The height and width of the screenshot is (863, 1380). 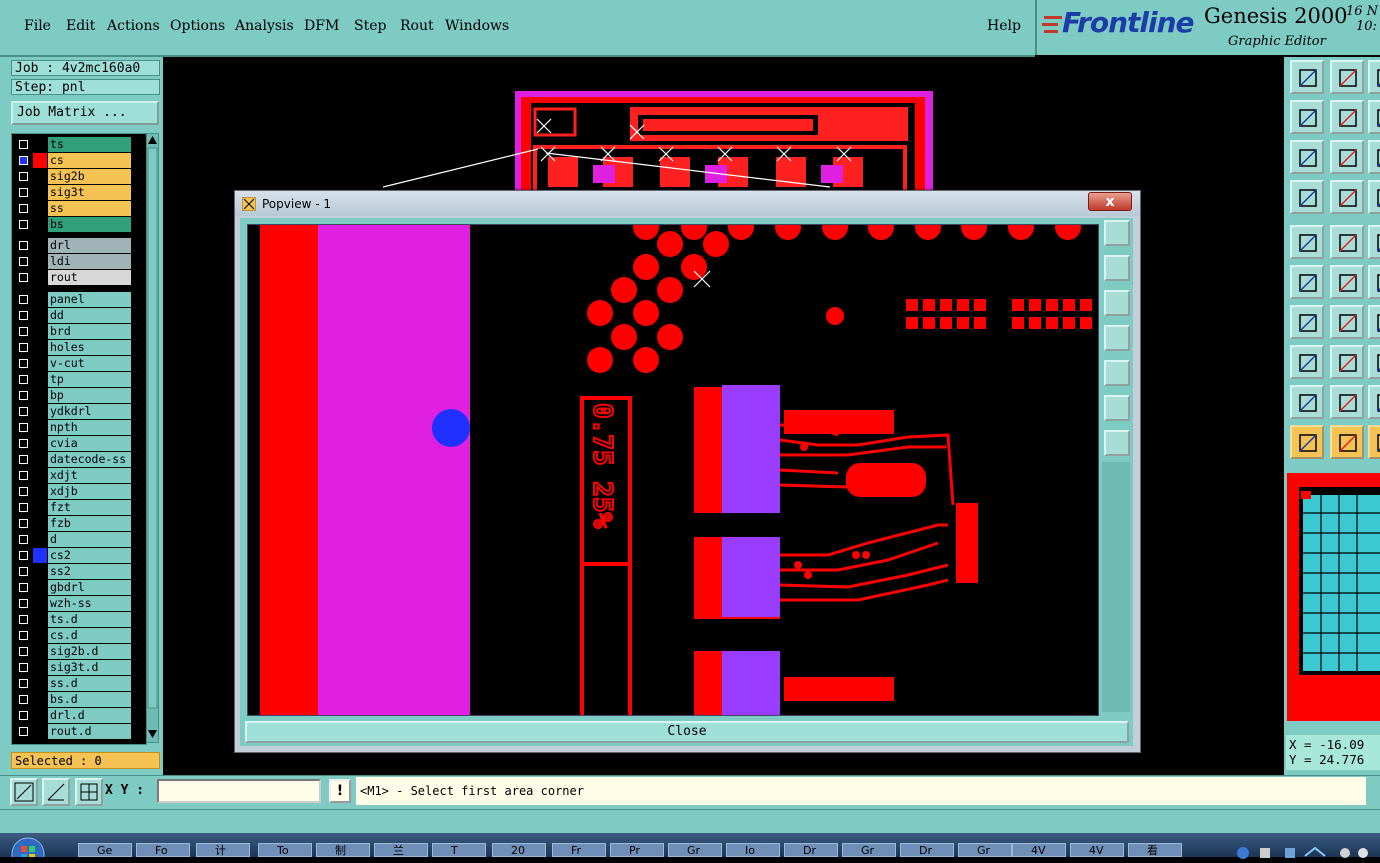 What do you see at coordinates (89, 331) in the screenshot?
I see `layer-name: brd` at bounding box center [89, 331].